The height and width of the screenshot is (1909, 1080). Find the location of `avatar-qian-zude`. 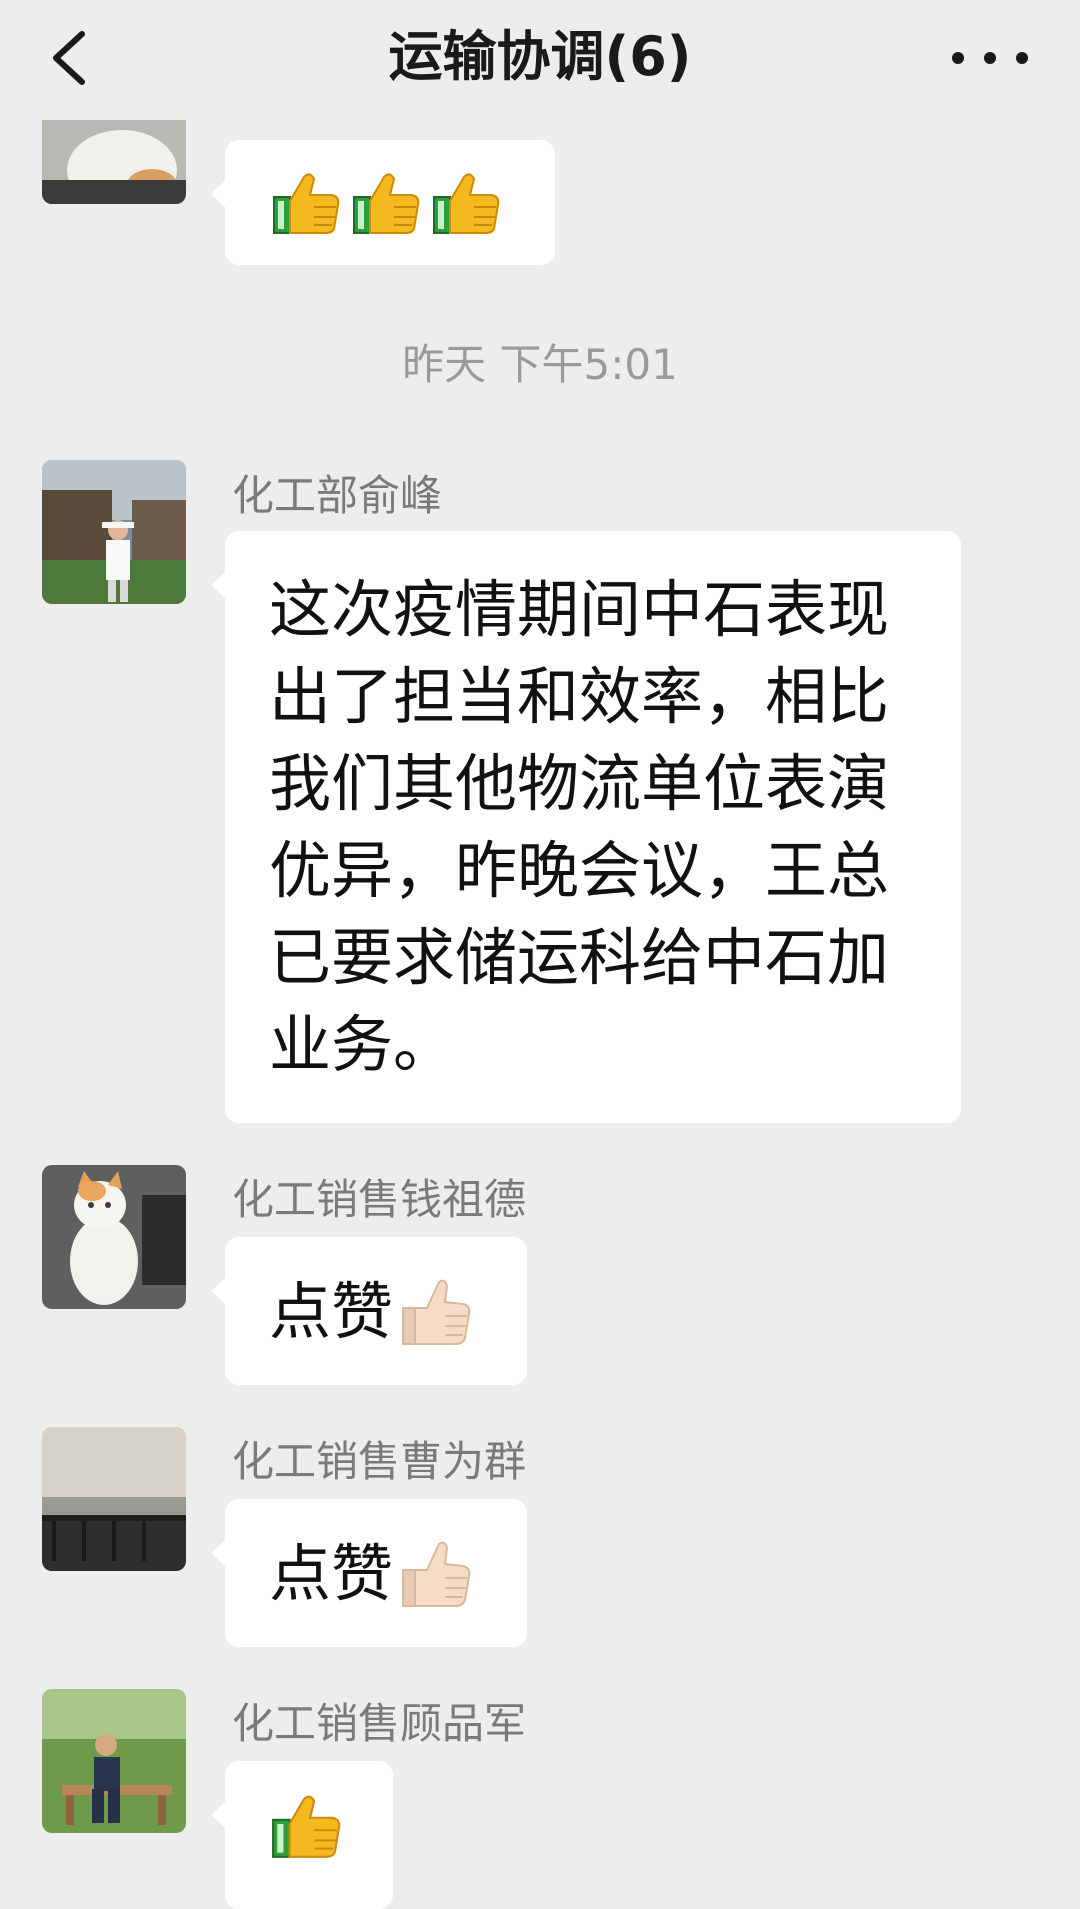

avatar-qian-zude is located at coordinates (114, 1237).